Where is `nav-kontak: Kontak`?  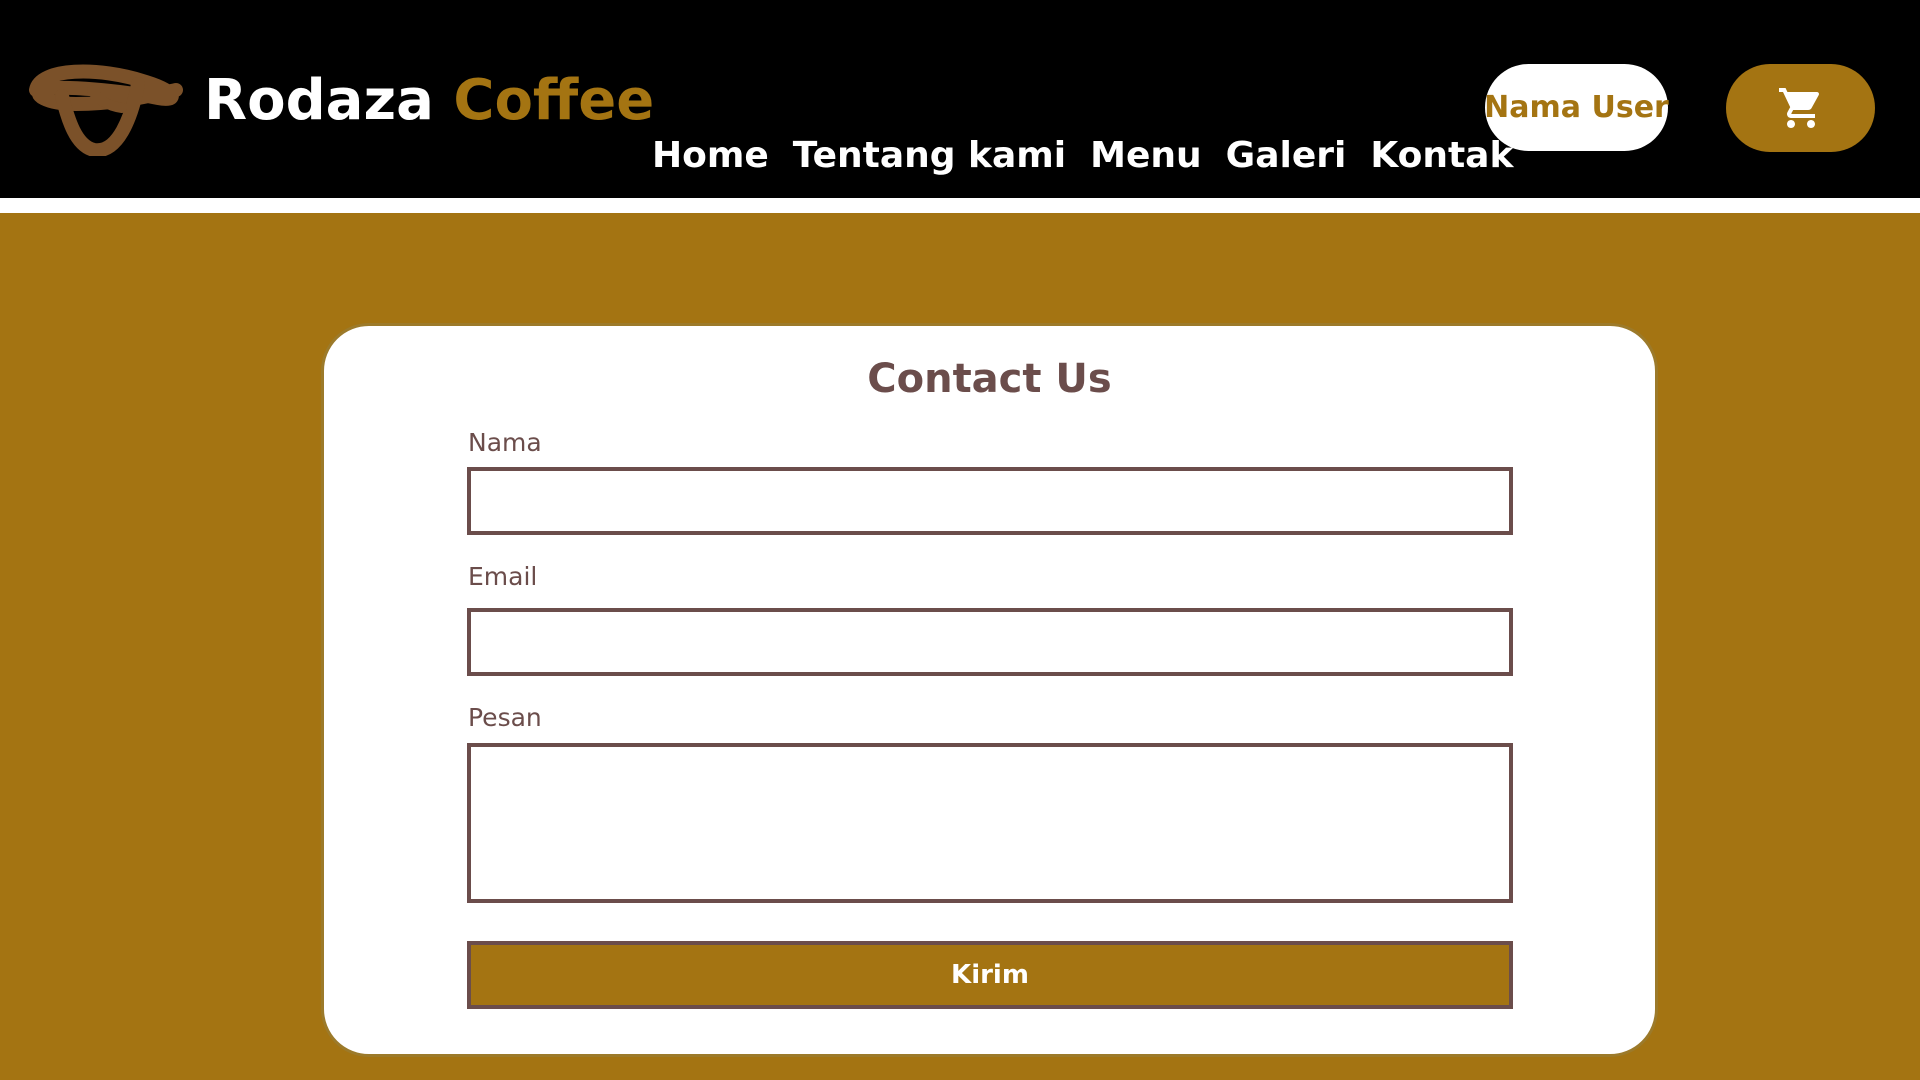
nav-kontak: Kontak is located at coordinates (1441, 156).